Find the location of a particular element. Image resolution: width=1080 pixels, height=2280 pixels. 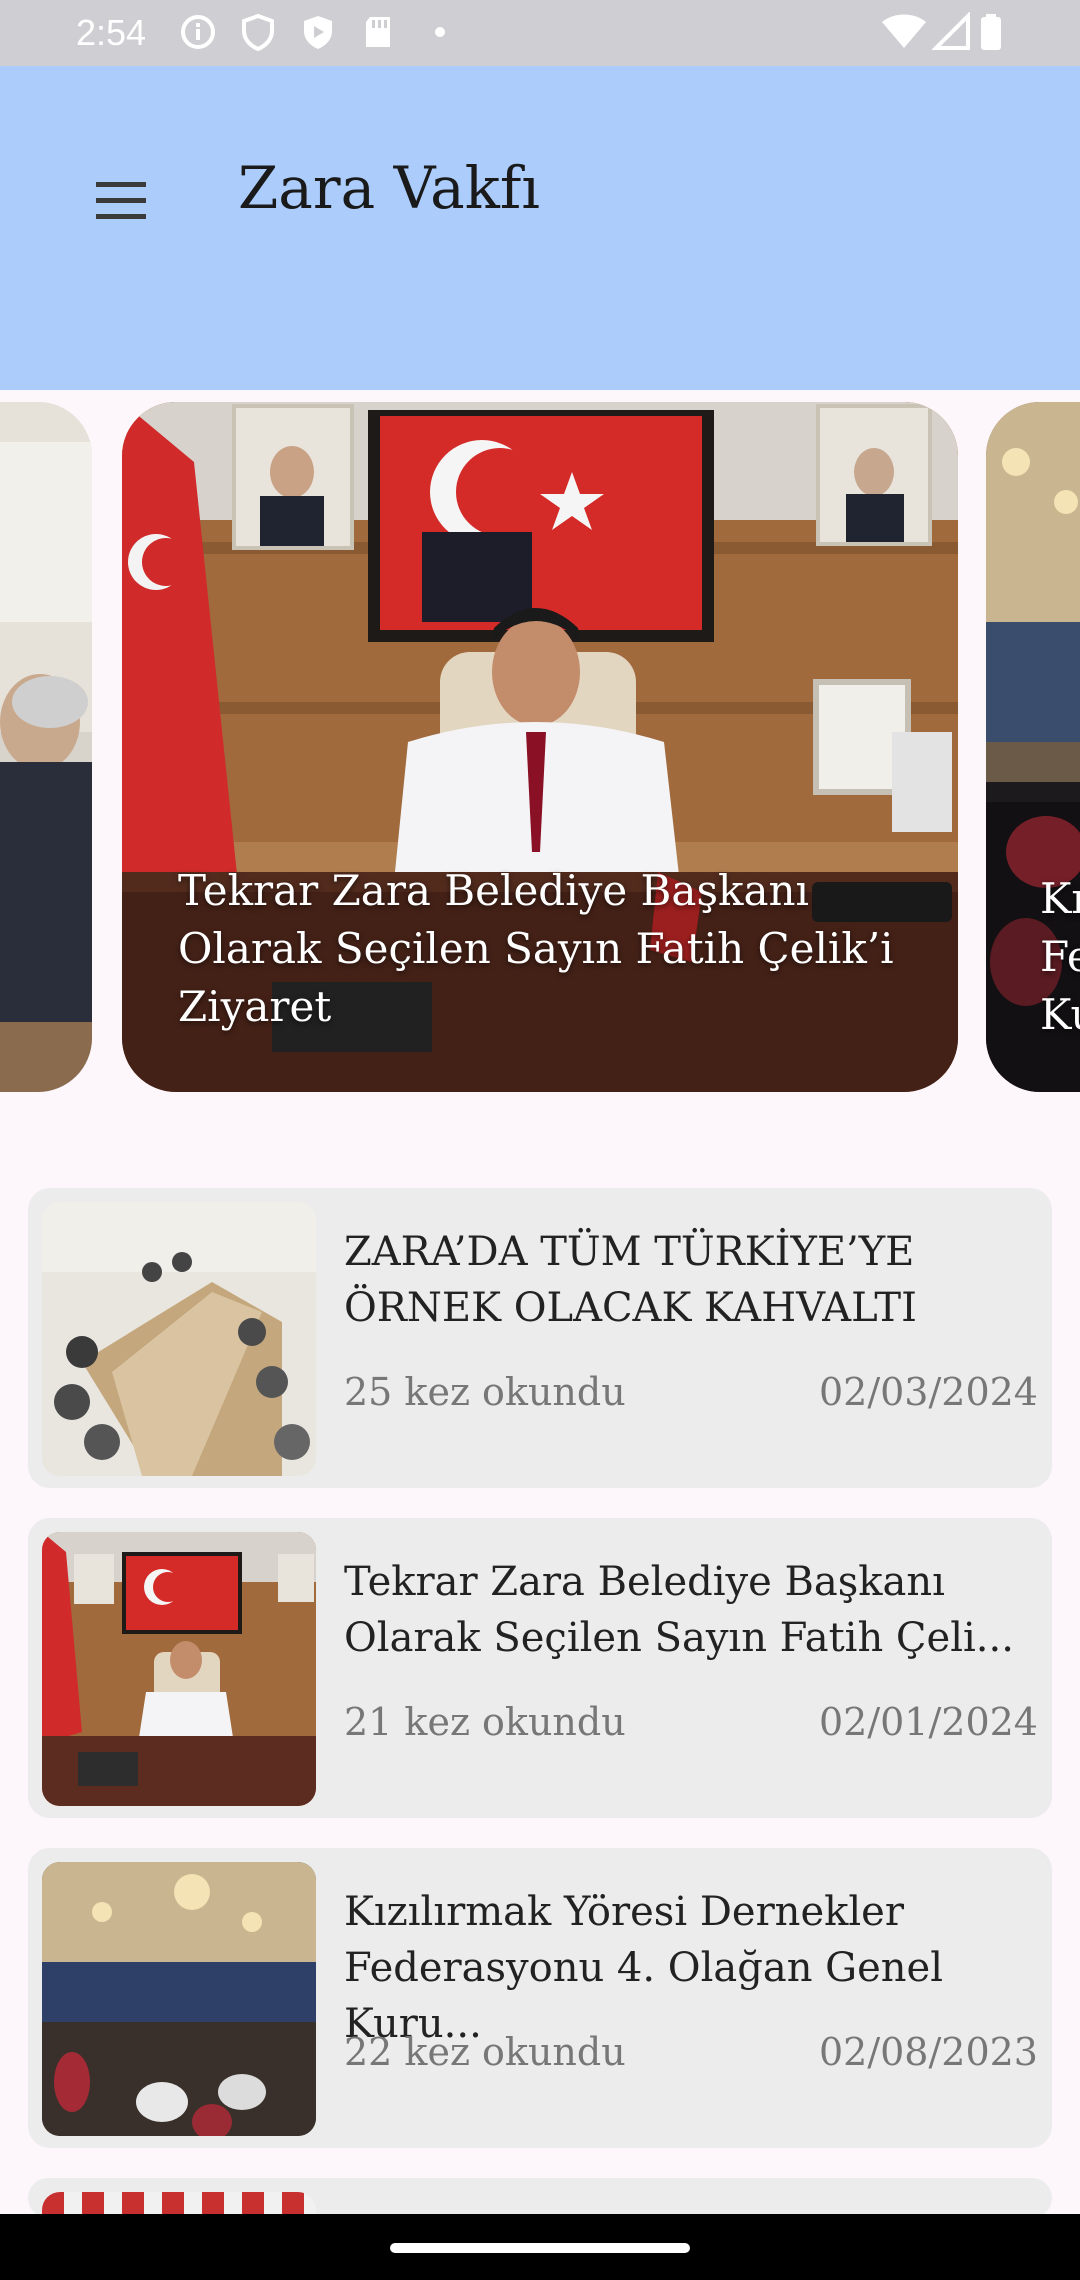

news-view-count: 21 kez okundu is located at coordinates (485, 1722).